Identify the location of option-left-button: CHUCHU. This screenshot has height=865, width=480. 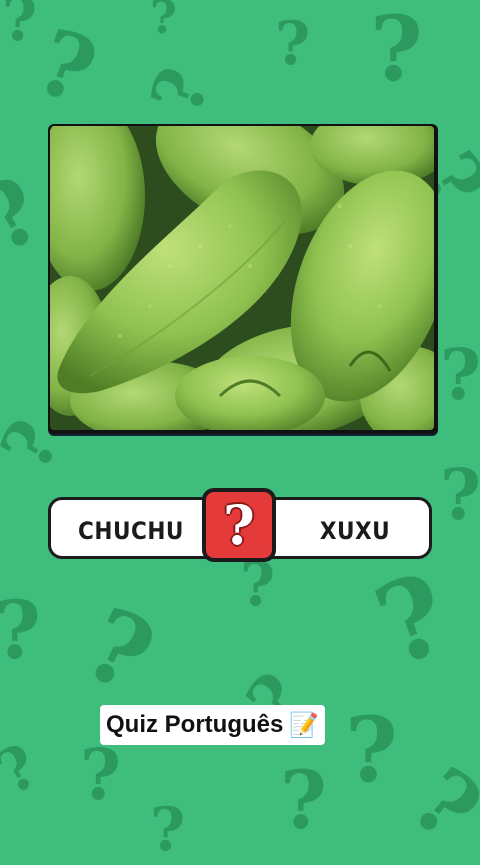
(131, 531).